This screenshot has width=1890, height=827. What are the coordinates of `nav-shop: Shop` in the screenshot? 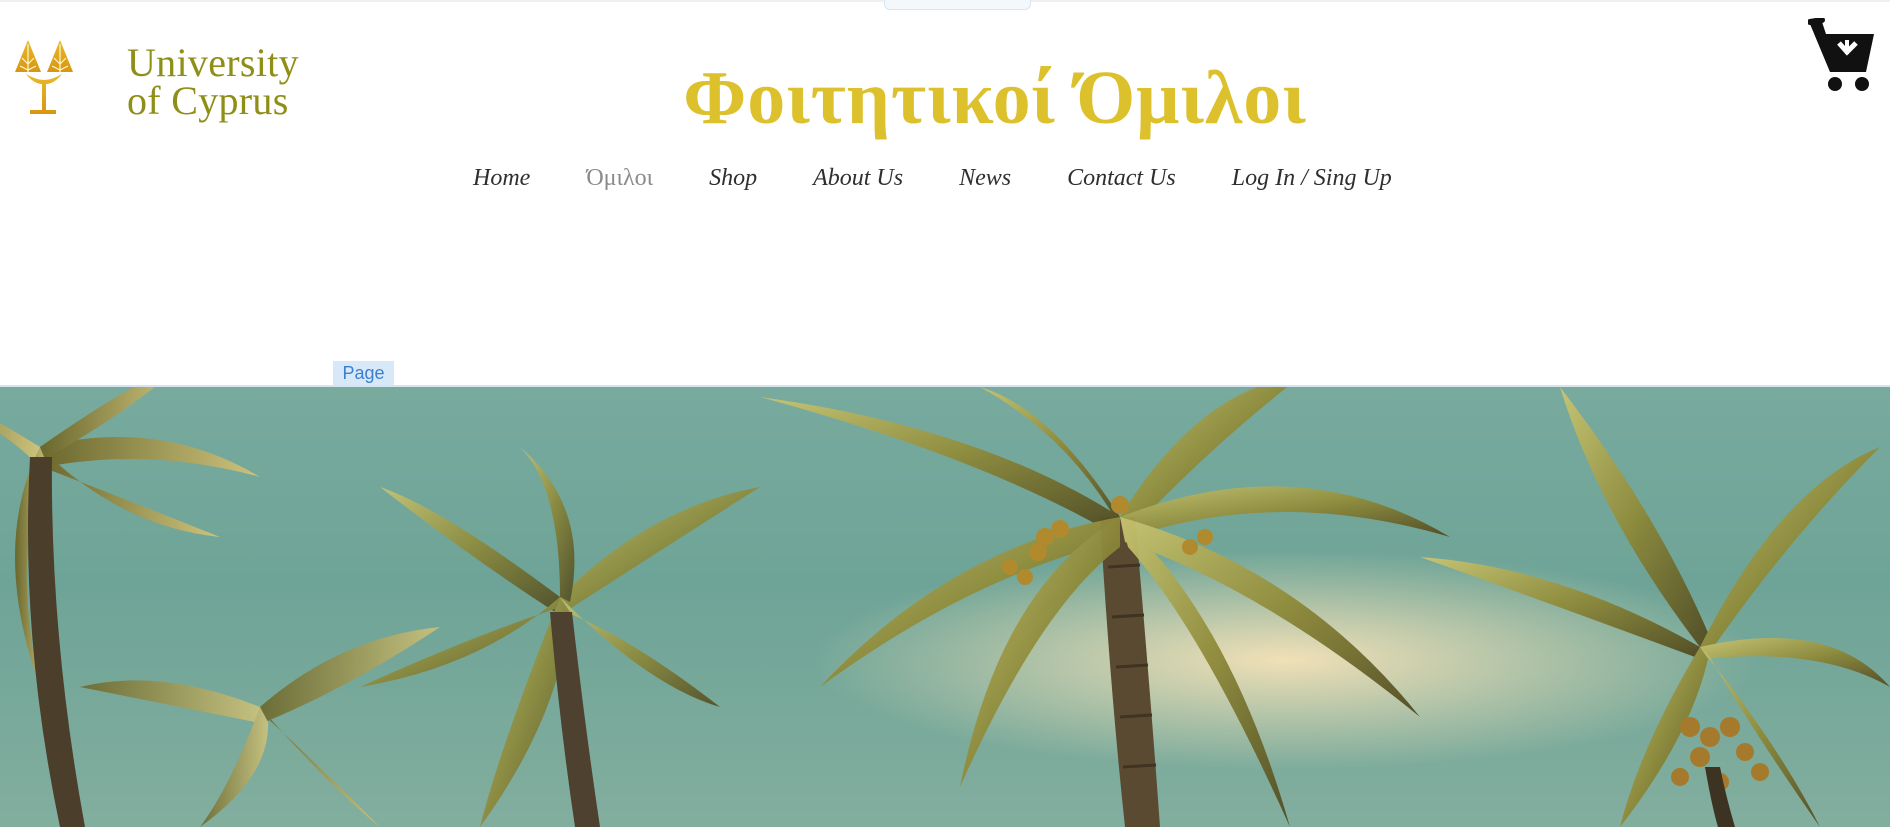 It's located at (733, 178).